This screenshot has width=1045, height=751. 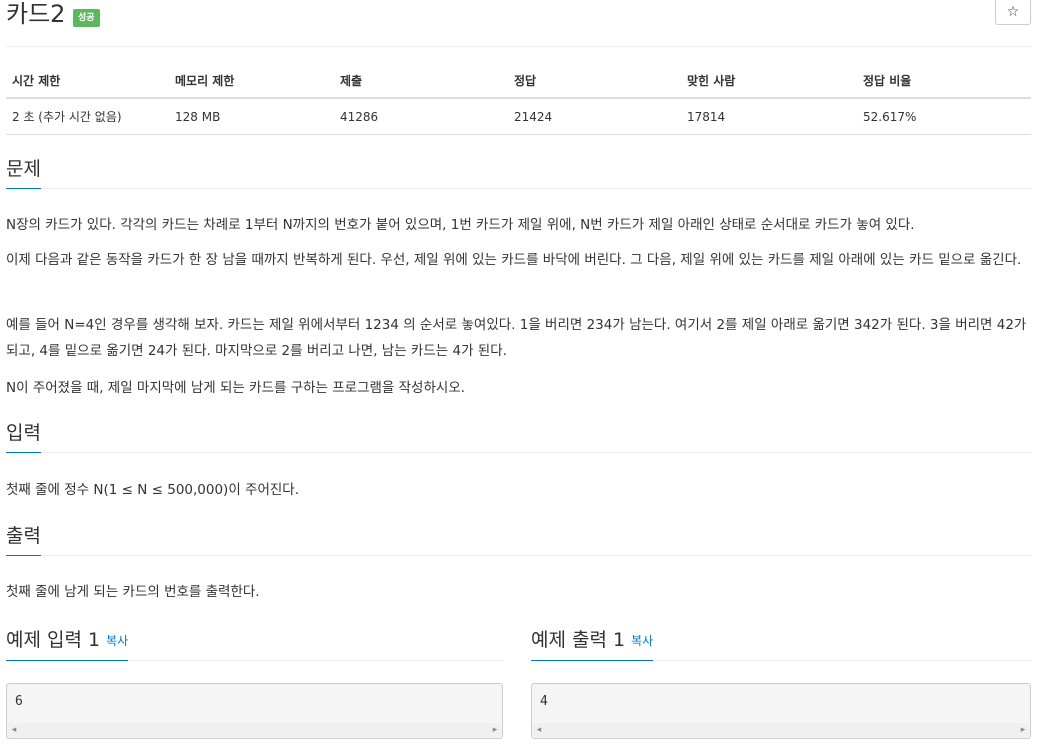 I want to click on table-header-row: 시간 제한 메모리 제한 제출 정답 맞힌 사람 정답 비율, so click(x=518, y=81).